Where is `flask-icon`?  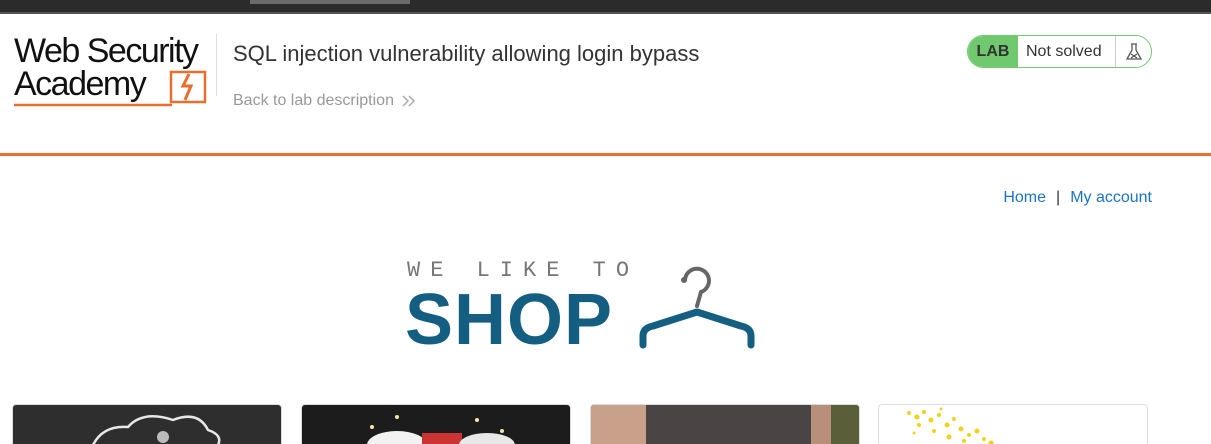
flask-icon is located at coordinates (1133, 51).